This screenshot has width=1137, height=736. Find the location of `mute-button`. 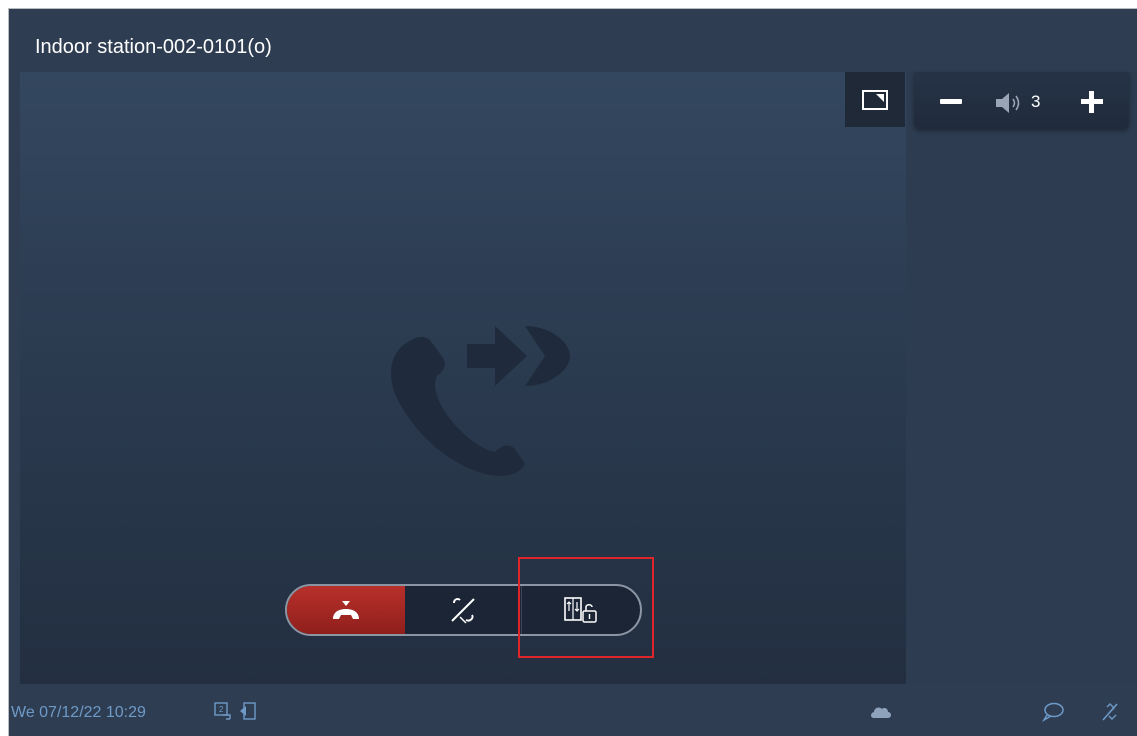

mute-button is located at coordinates (464, 610).